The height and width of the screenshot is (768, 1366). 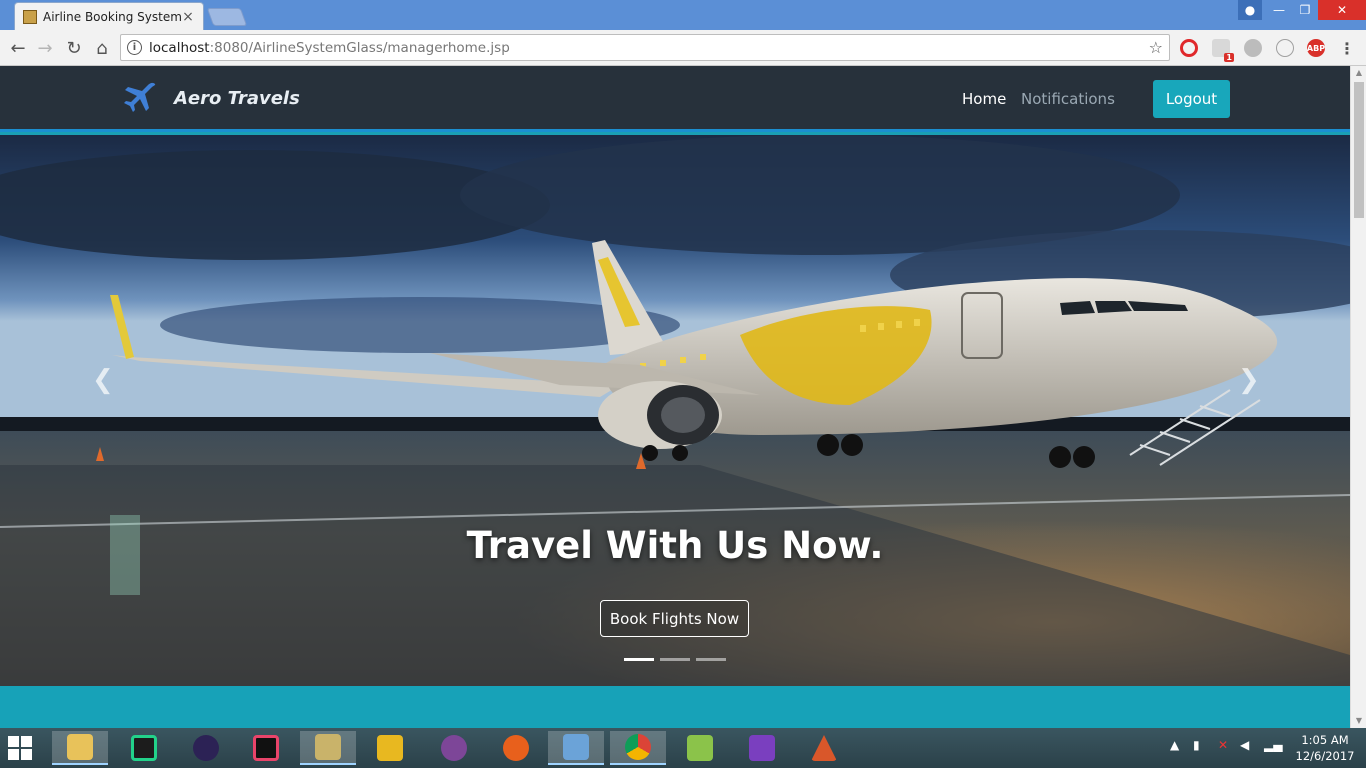 What do you see at coordinates (1316, 48) in the screenshot?
I see `adblock-plus-icon: ABP` at bounding box center [1316, 48].